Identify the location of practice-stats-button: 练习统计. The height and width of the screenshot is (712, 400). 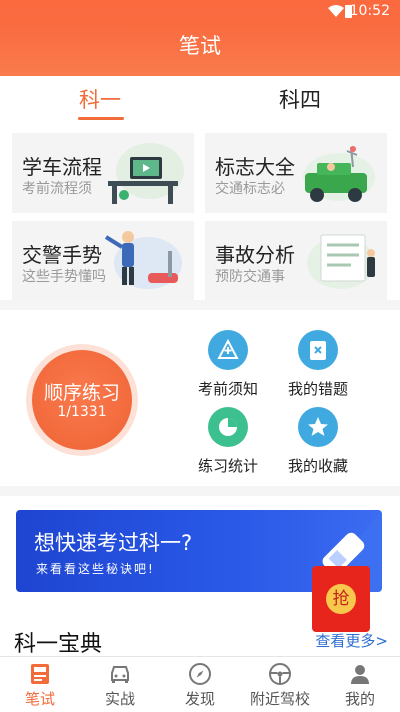
(228, 442).